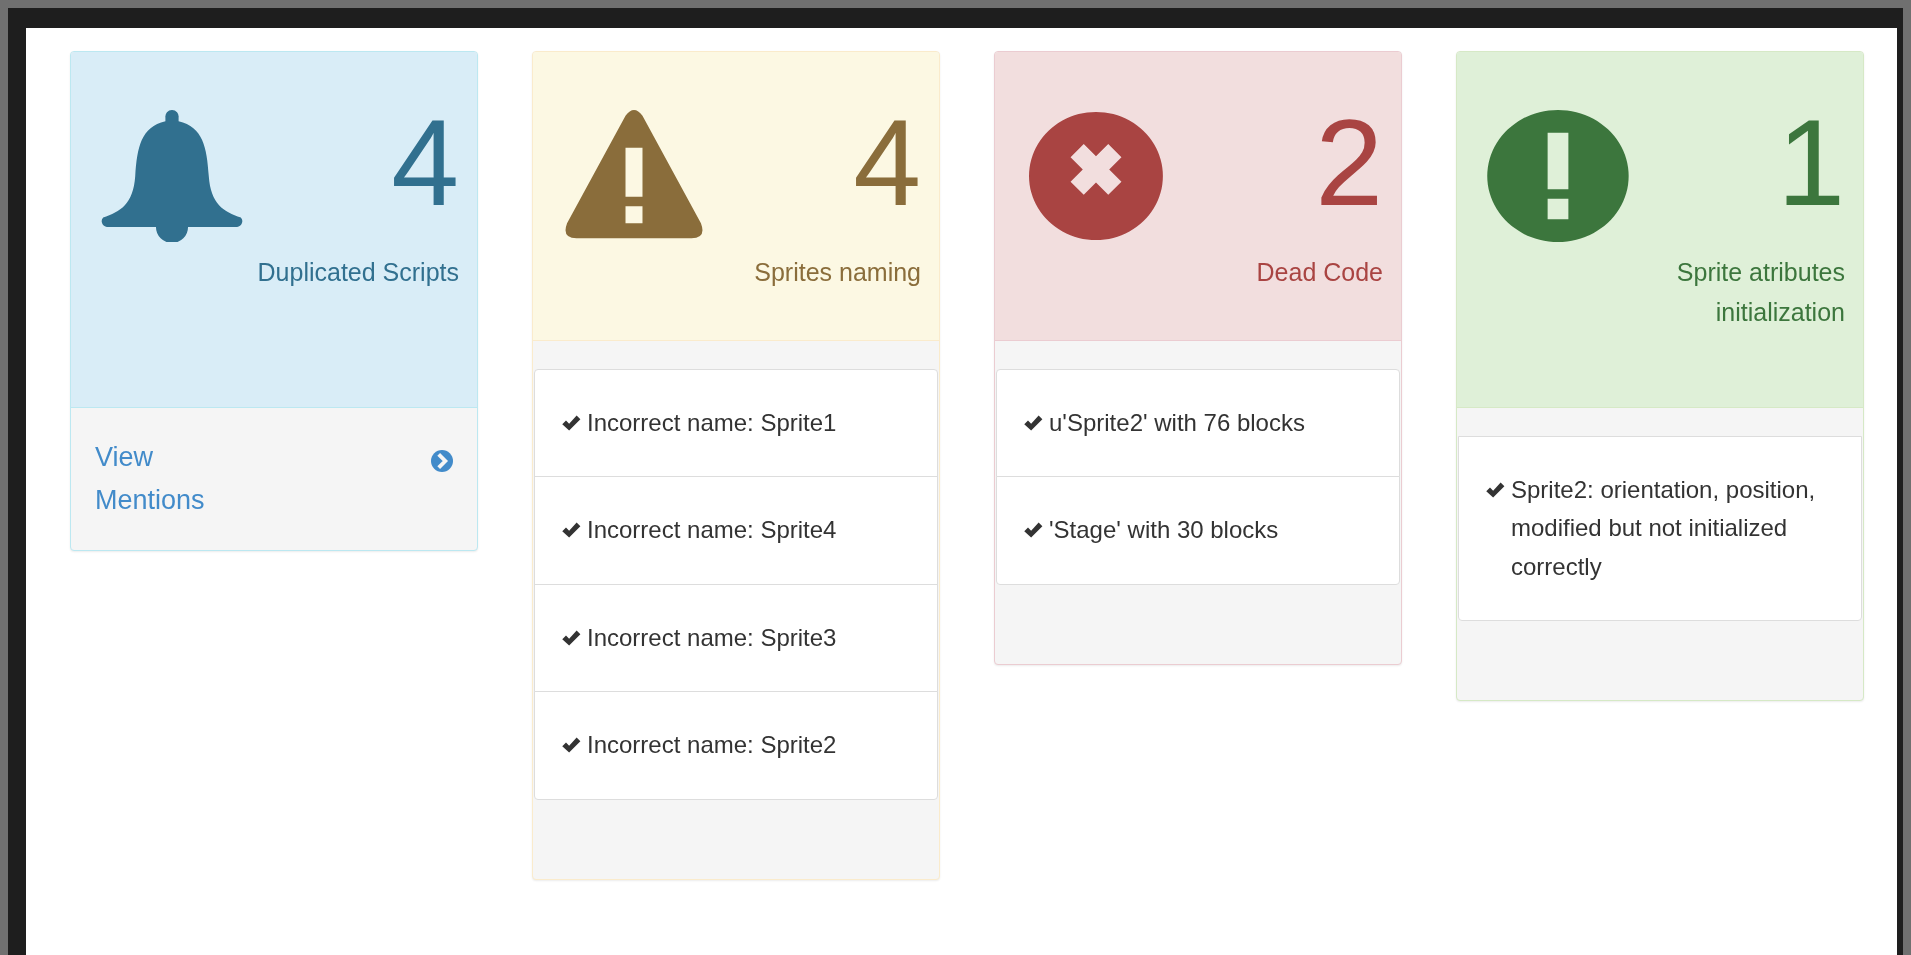 The image size is (1911, 955). I want to click on item-text: 'Stage' with 30 blocks, so click(1164, 530).